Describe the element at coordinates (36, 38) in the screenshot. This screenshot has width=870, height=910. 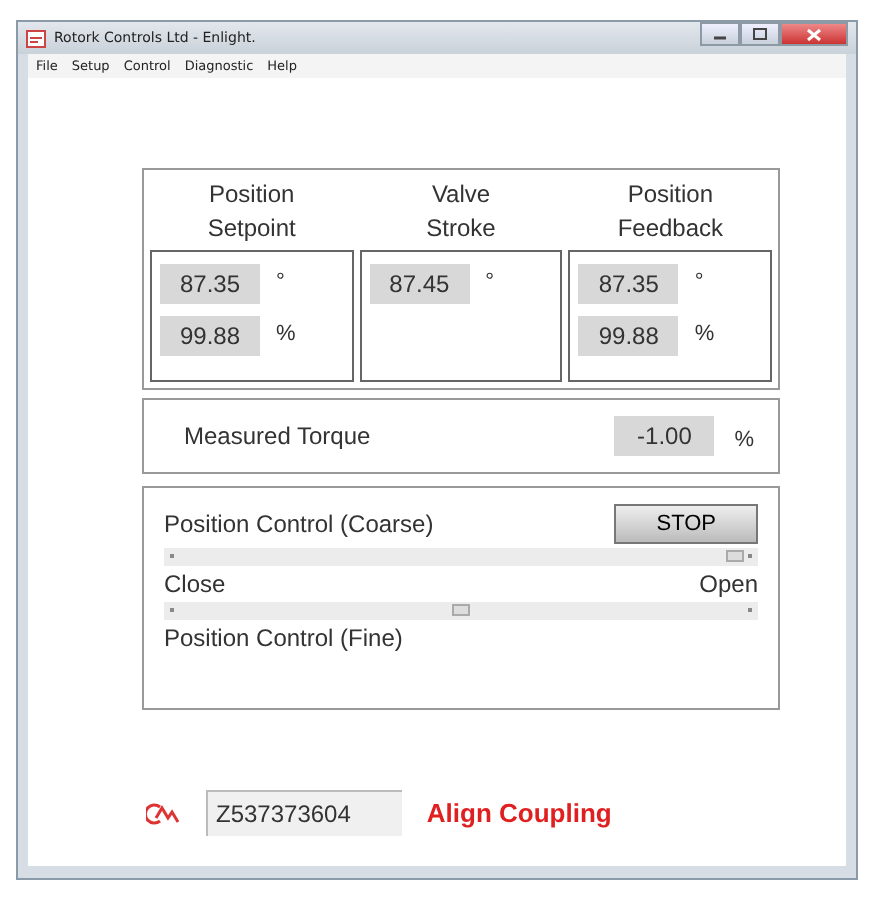
I see `app-icon` at that location.